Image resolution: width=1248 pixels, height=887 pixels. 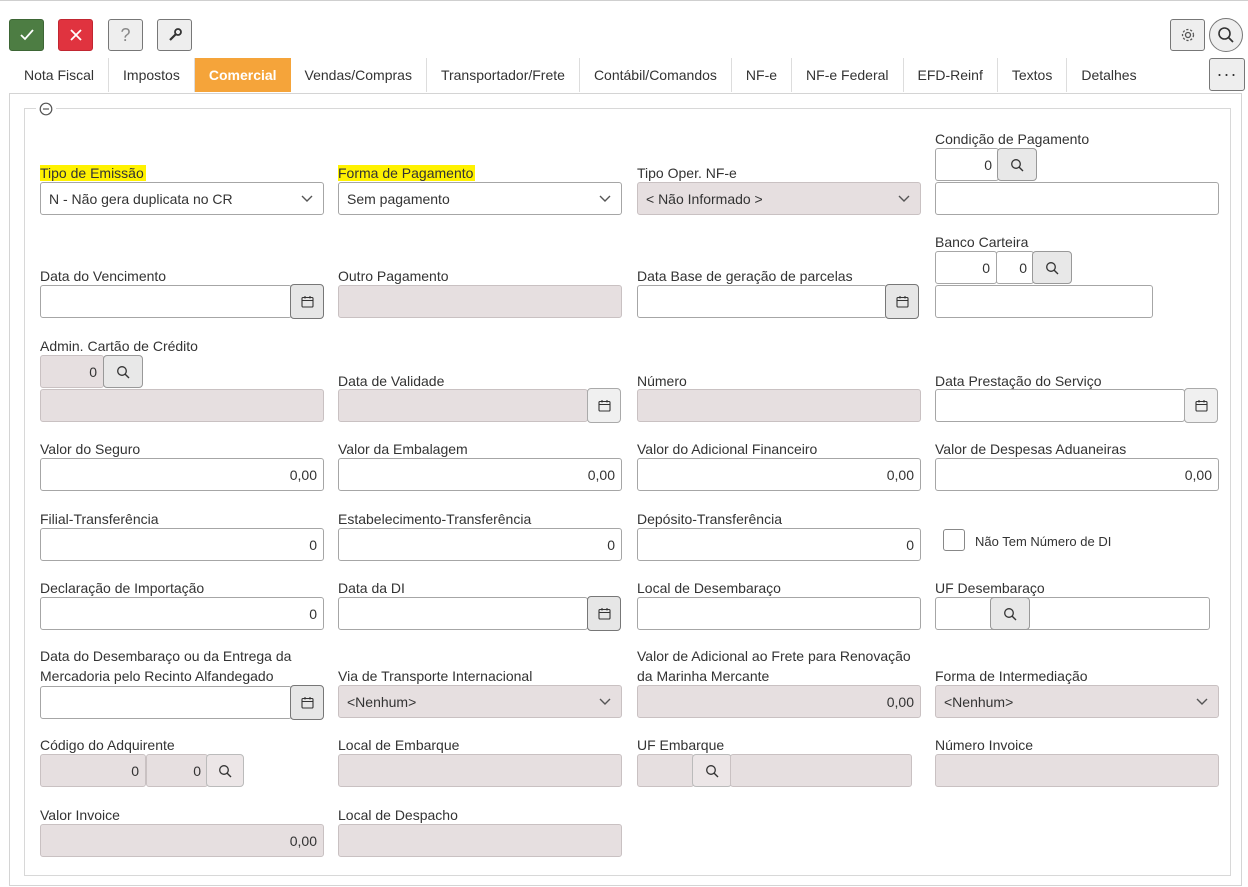 I want to click on data-desembaraco-calendar-button, so click(x=307, y=702).